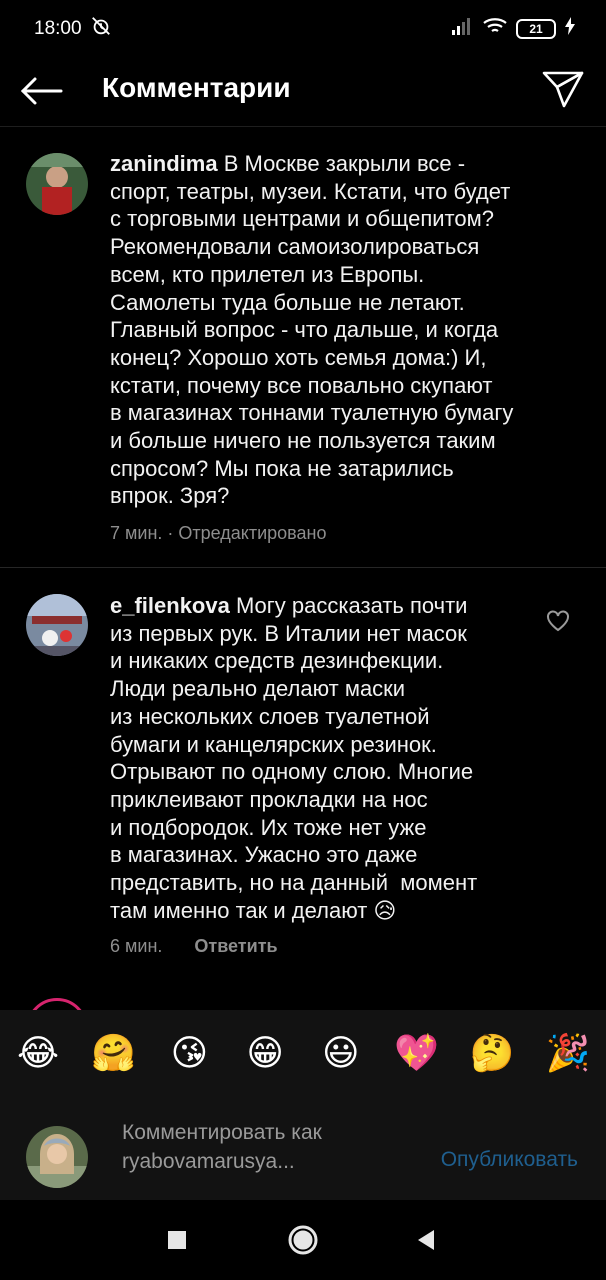 This screenshot has height=1280, width=606. I want to click on status-time: 18:00, so click(58, 28).